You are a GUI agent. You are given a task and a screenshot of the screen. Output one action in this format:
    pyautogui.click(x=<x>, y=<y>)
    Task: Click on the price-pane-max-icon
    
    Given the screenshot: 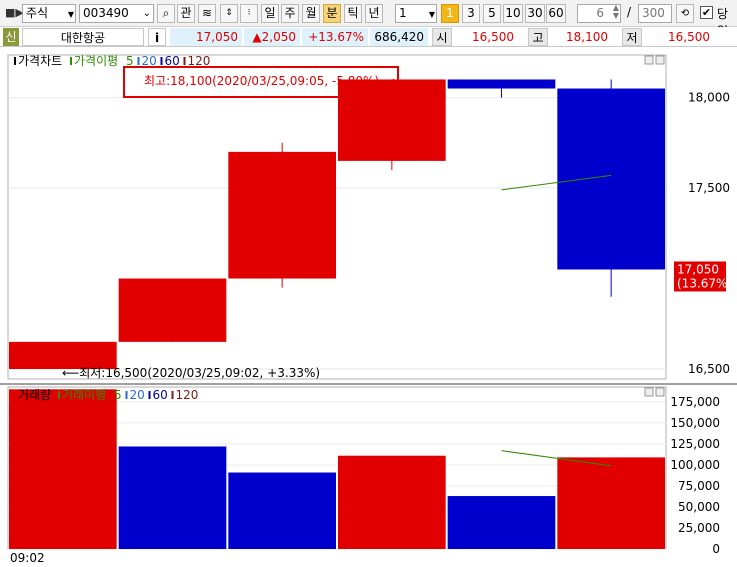 What is the action you would take?
    pyautogui.click(x=649, y=60)
    